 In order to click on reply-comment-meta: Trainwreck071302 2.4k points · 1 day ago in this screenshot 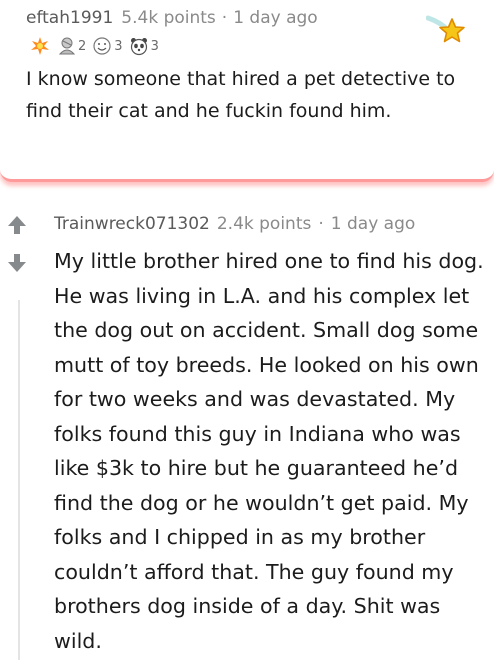, I will do `click(234, 224)`.